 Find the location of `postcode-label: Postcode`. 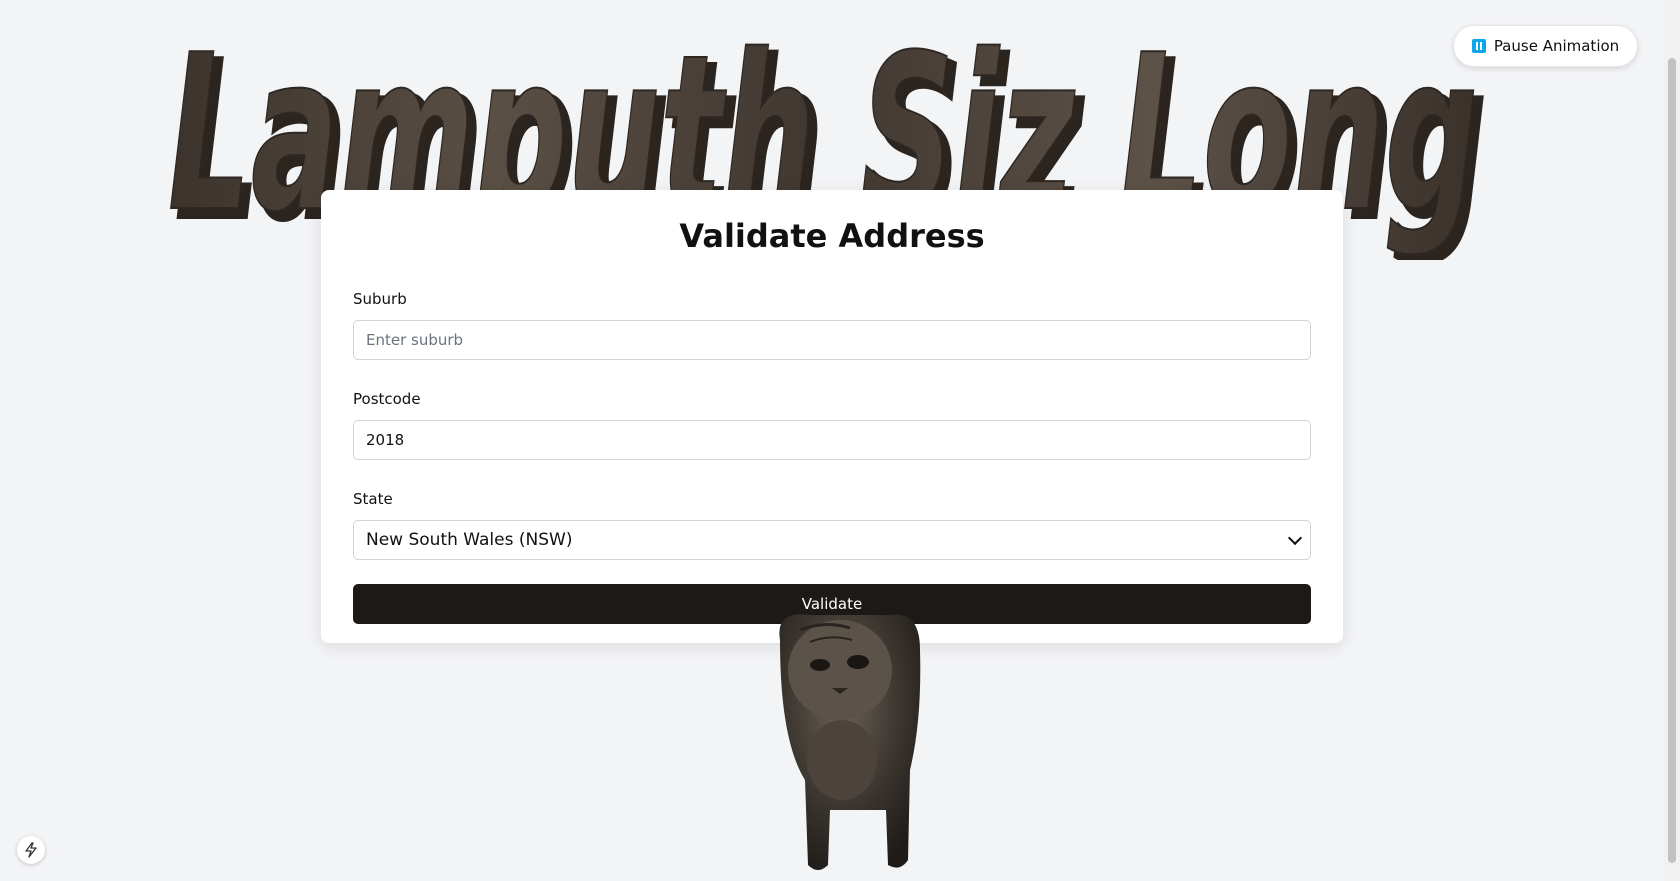

postcode-label: Postcode is located at coordinates (387, 399).